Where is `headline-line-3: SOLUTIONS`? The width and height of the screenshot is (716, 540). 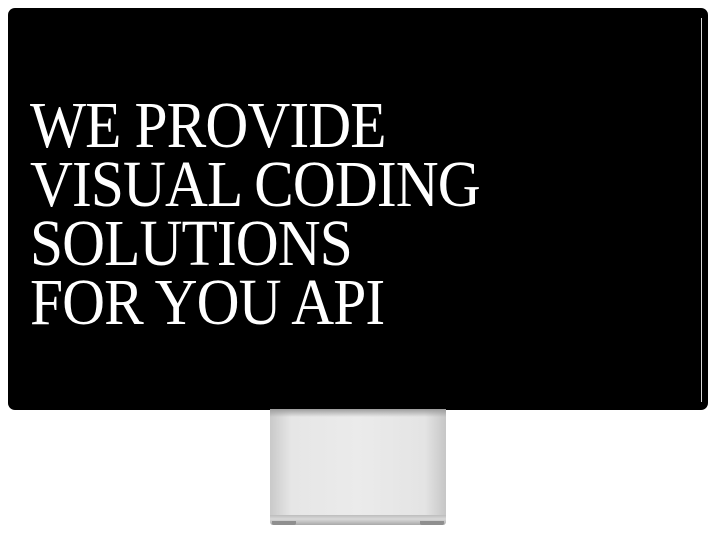
headline-line-3: SOLUTIONS is located at coordinates (191, 243).